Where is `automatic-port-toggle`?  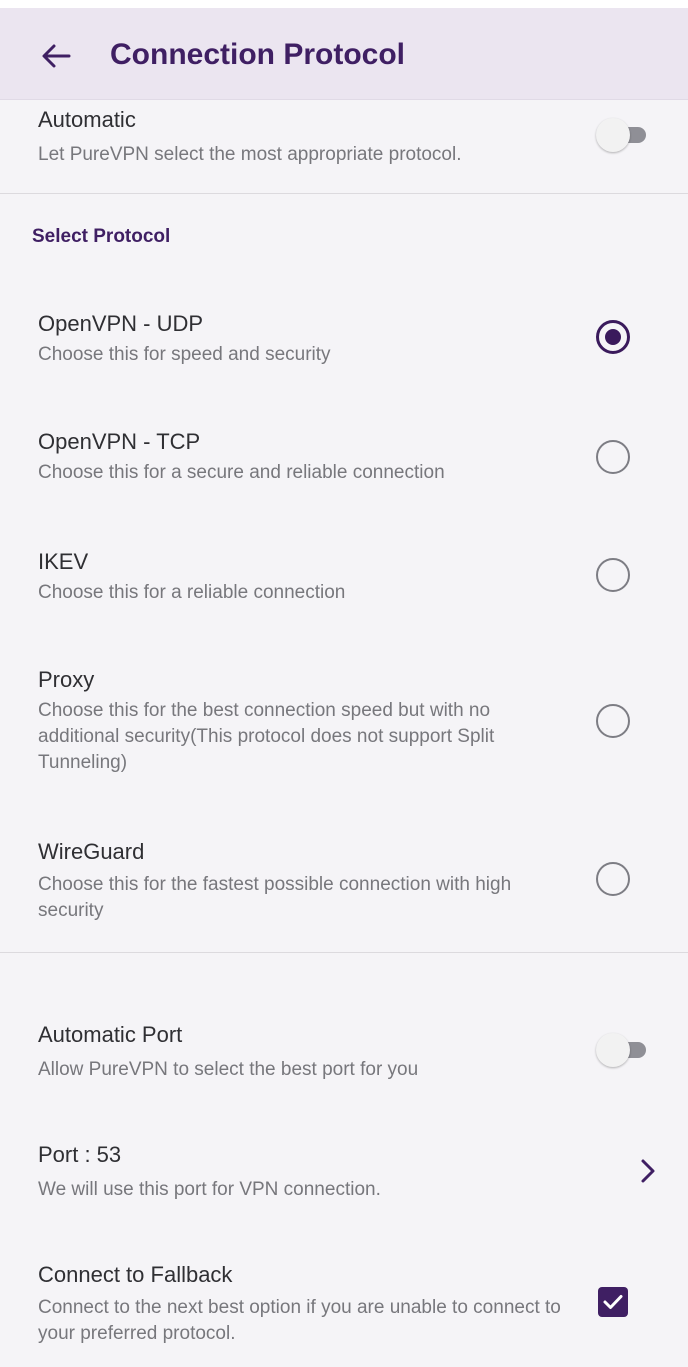 automatic-port-toggle is located at coordinates (624, 1050).